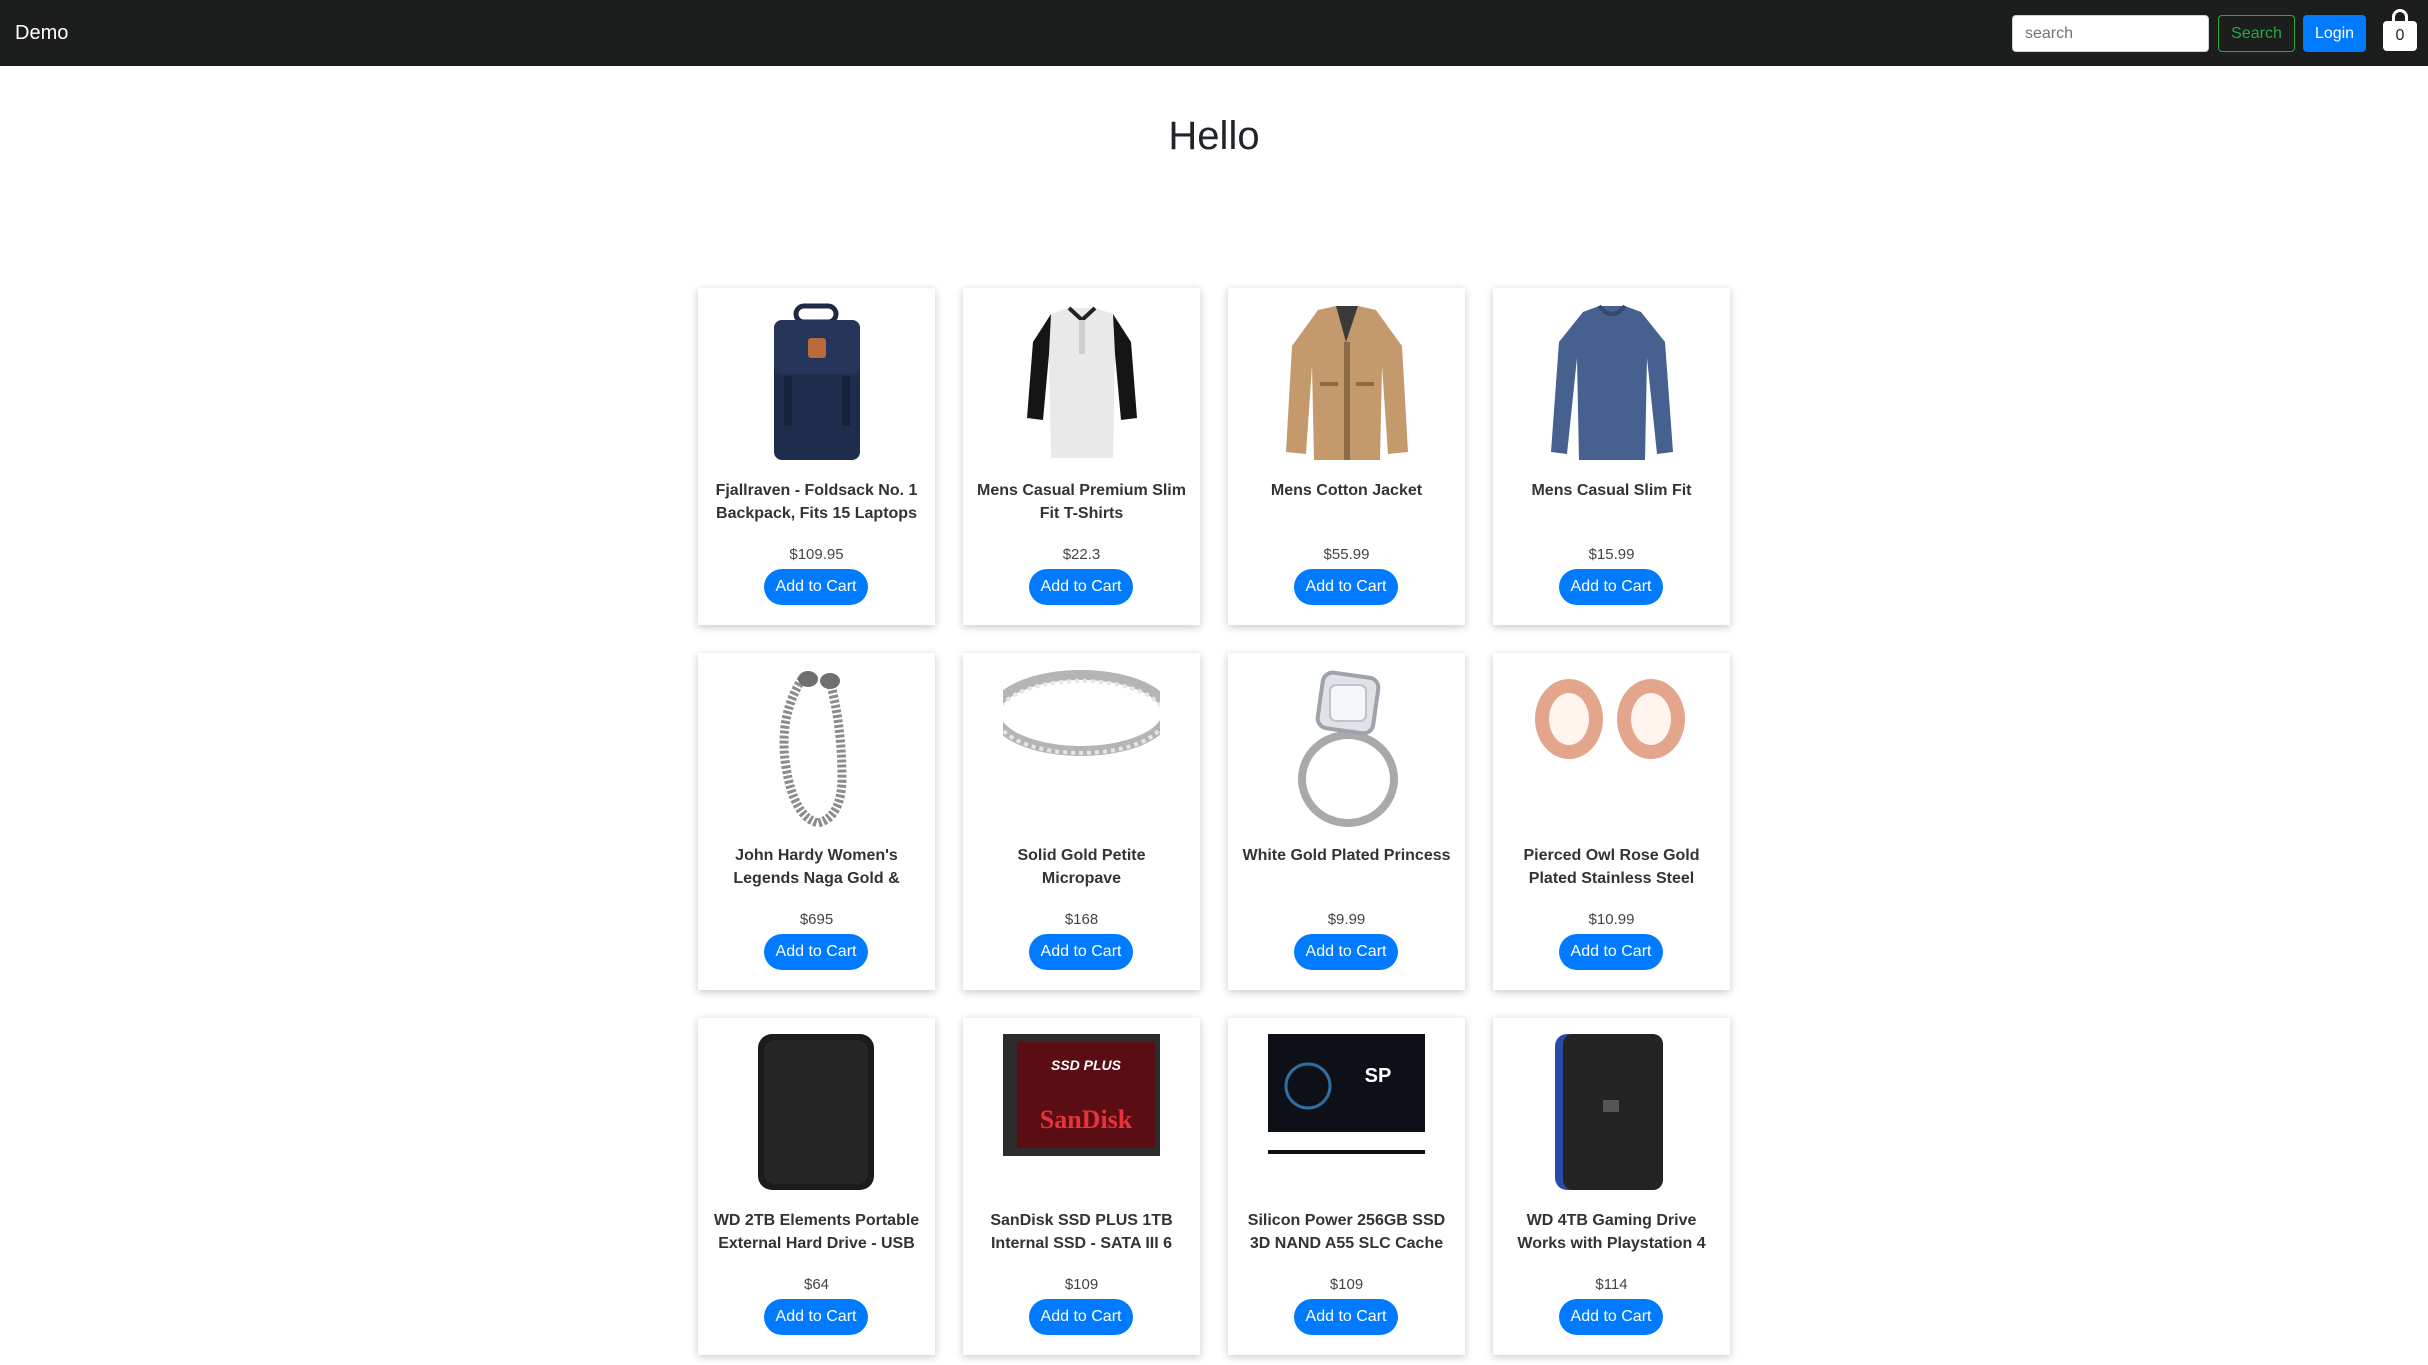  I want to click on product-price: $168, so click(1081, 919).